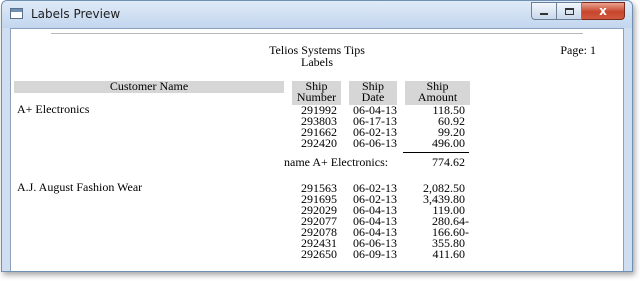 The image size is (640, 281). What do you see at coordinates (448, 143) in the screenshot?
I see `ship-amount: 496.00` at bounding box center [448, 143].